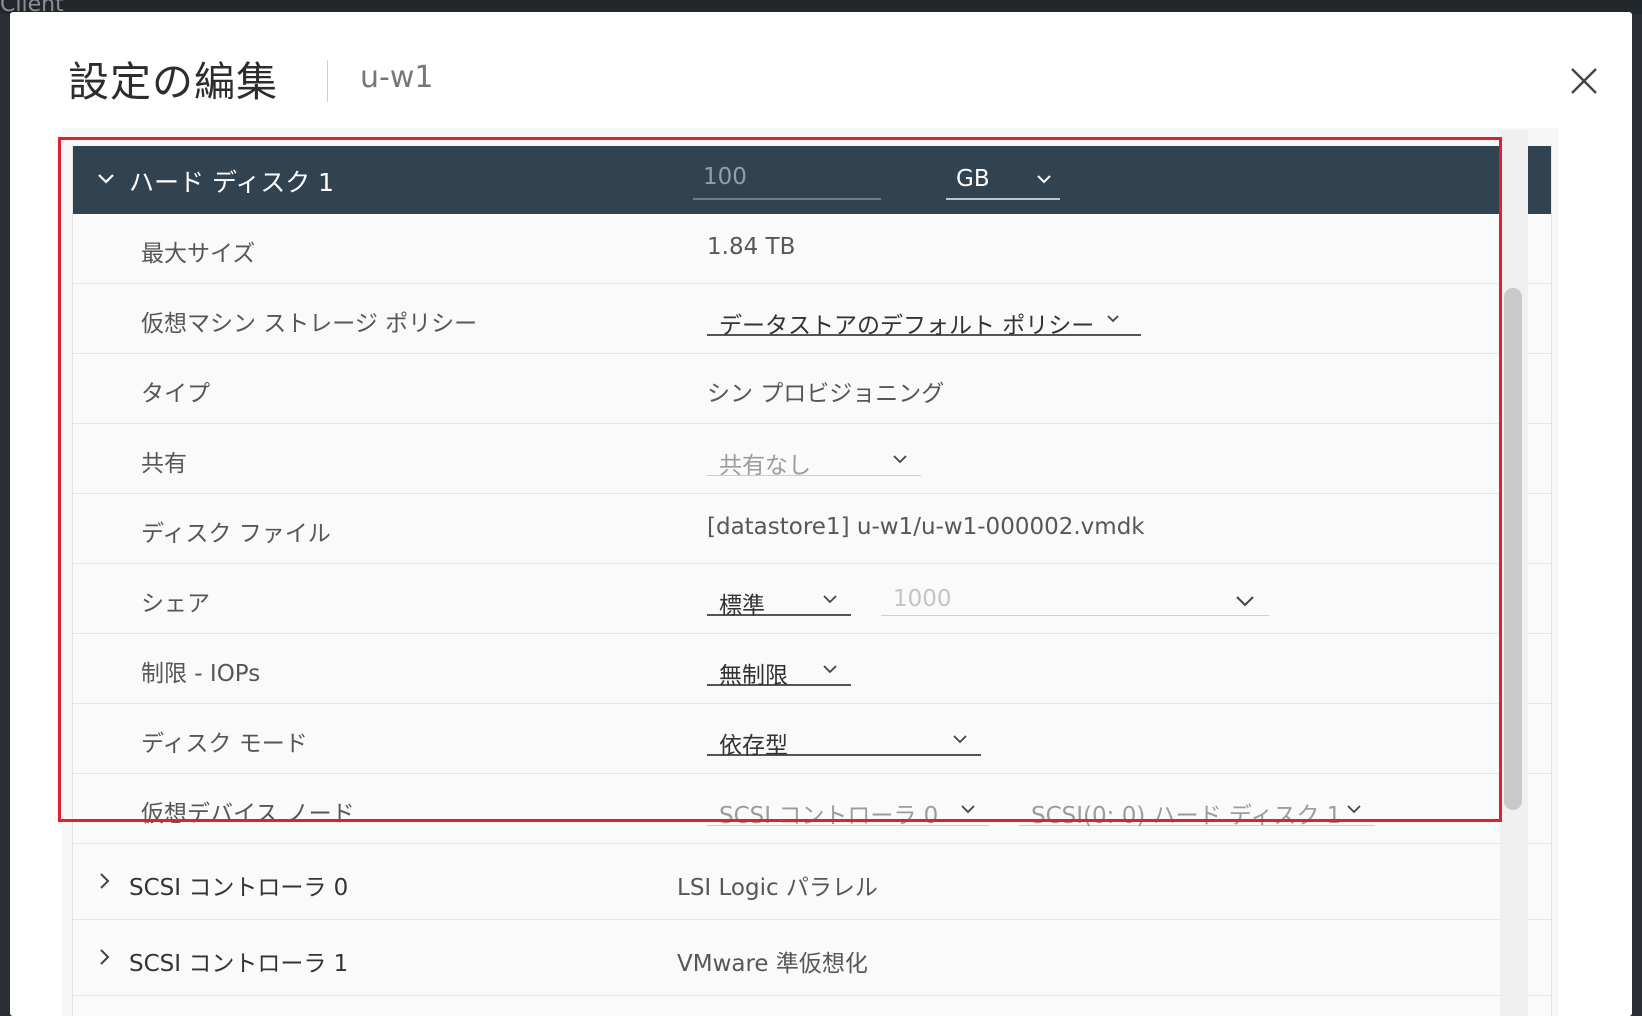 This screenshot has width=1642, height=1016. What do you see at coordinates (309, 324) in the screenshot?
I see `storage-policy-label: 仮想マシン ストレージ ポリシー` at bounding box center [309, 324].